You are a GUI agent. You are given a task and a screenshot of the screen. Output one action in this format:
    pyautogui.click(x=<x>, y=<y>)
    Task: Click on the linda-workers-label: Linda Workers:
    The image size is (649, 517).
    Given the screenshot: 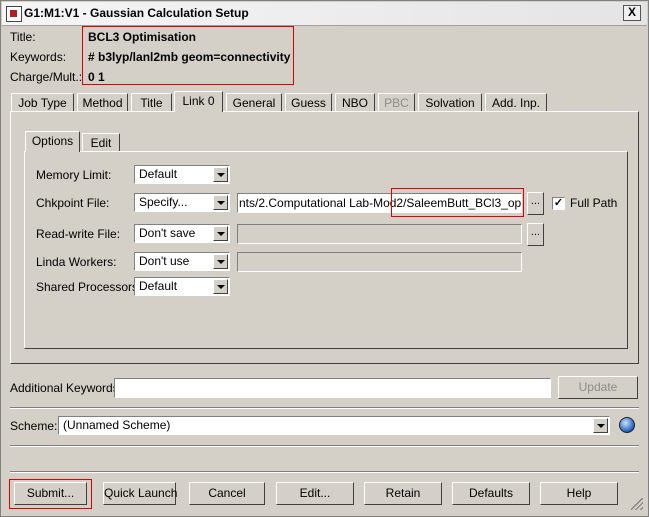 What is the action you would take?
    pyautogui.click(x=76, y=262)
    